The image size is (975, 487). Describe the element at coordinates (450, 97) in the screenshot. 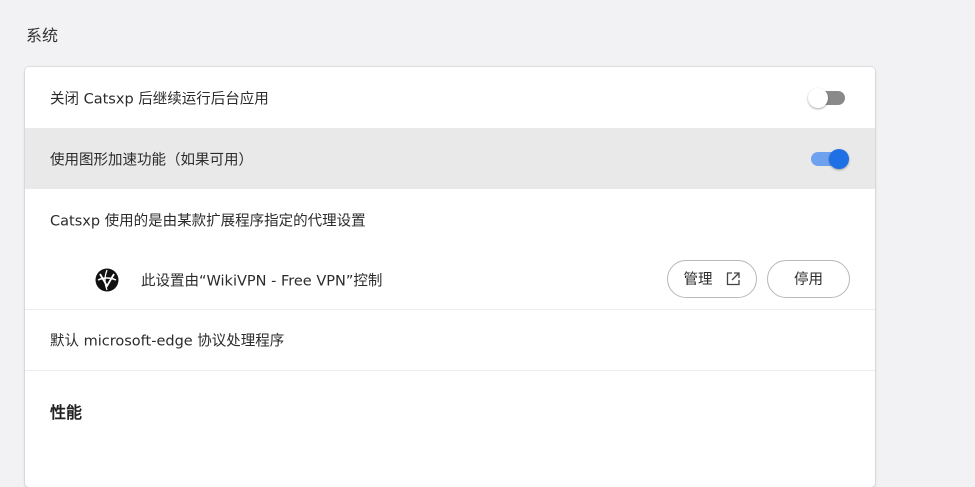

I see `setting-row-background-apps: 关闭 Catsxp 后继续运行后台应用` at that location.